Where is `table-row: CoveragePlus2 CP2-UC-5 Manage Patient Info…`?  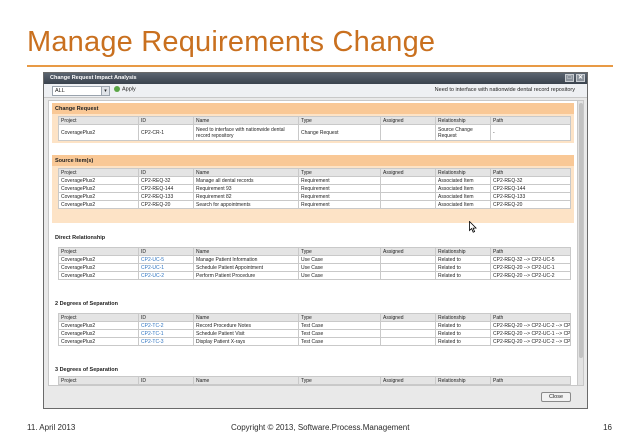 table-row: CoveragePlus2 CP2-UC-5 Manage Patient Info… is located at coordinates (314, 259).